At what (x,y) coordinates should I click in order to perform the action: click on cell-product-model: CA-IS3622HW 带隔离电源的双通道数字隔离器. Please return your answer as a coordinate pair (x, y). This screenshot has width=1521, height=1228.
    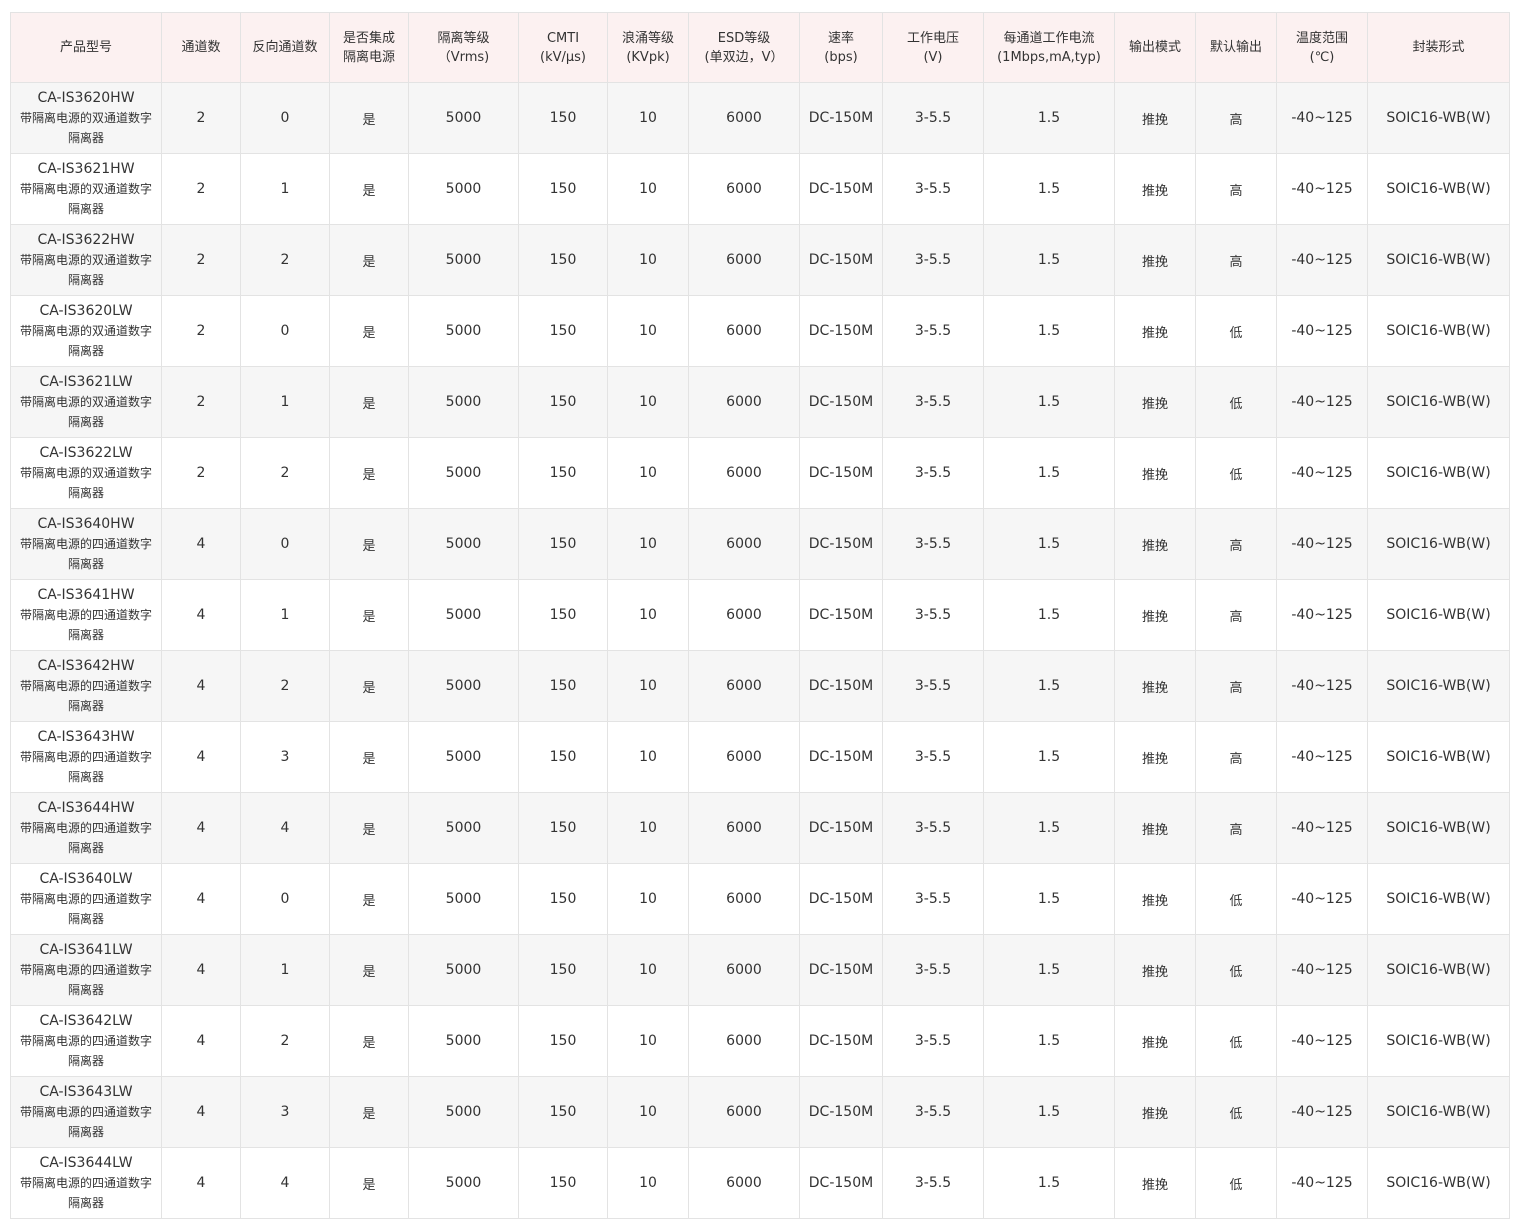
    Looking at the image, I should click on (86, 260).